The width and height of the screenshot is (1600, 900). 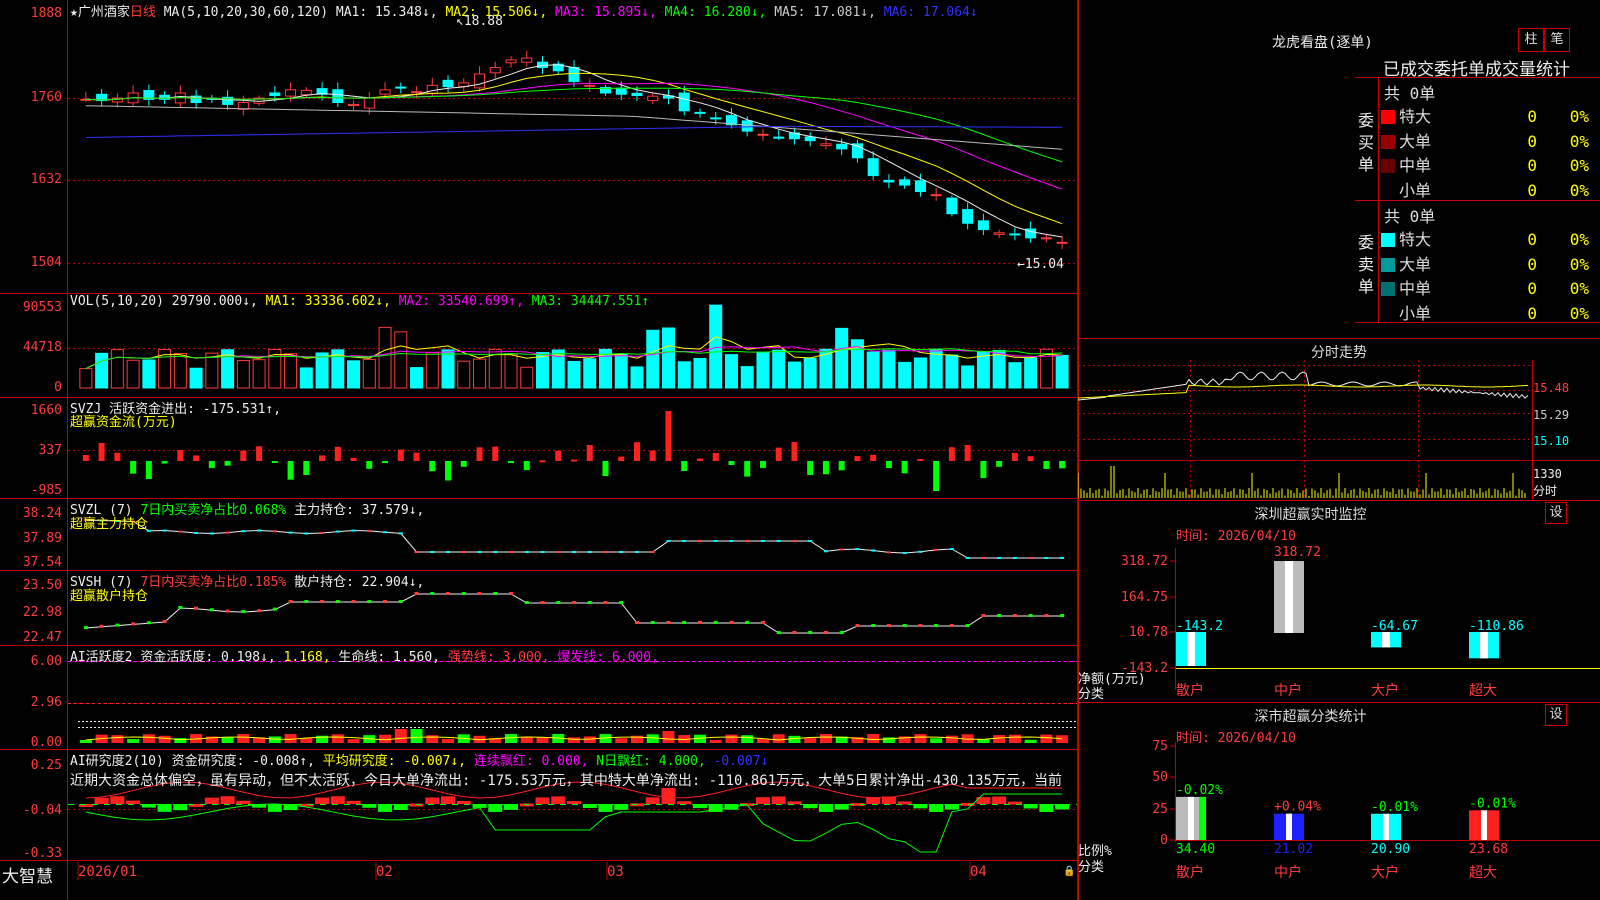 What do you see at coordinates (825, 12) in the screenshot?
I see `ma5-value: MA5: 17.081↓,` at bounding box center [825, 12].